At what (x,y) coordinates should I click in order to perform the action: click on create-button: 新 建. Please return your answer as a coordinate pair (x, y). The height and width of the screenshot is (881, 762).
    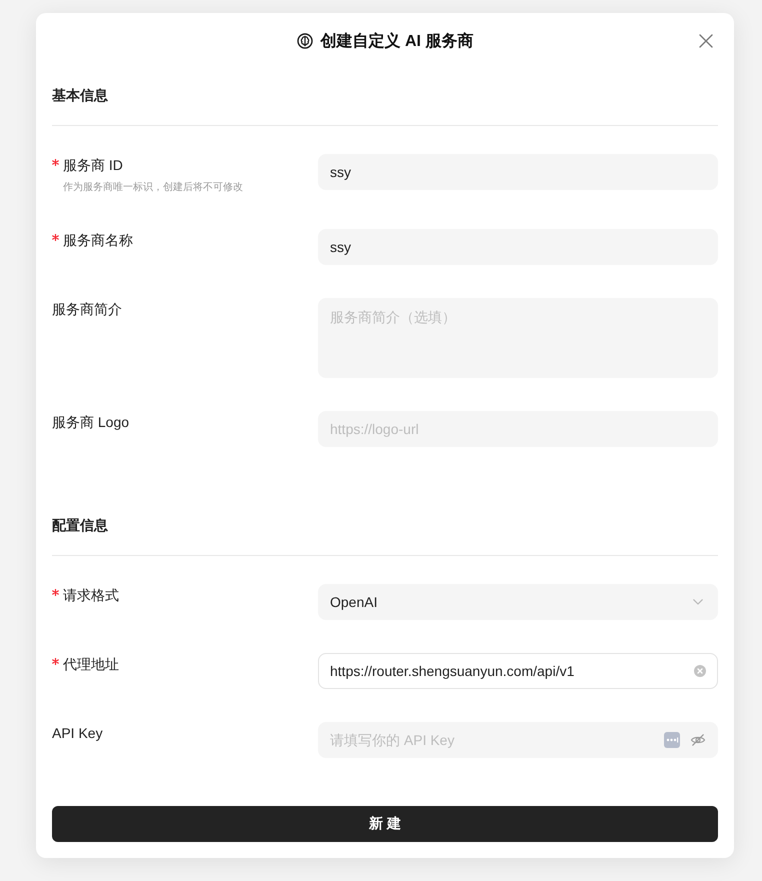
    Looking at the image, I should click on (385, 824).